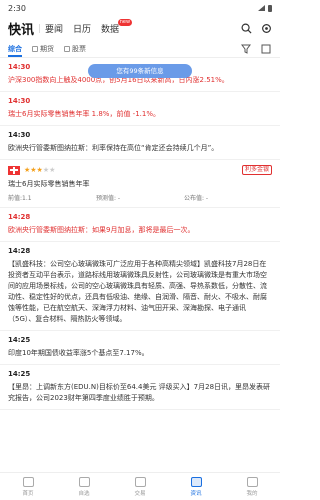 Image resolution: width=320 pixels, height=500 pixels. I want to click on item-text: 印度10年期国债收益率涨5个基点至7.17%。, so click(78, 353).